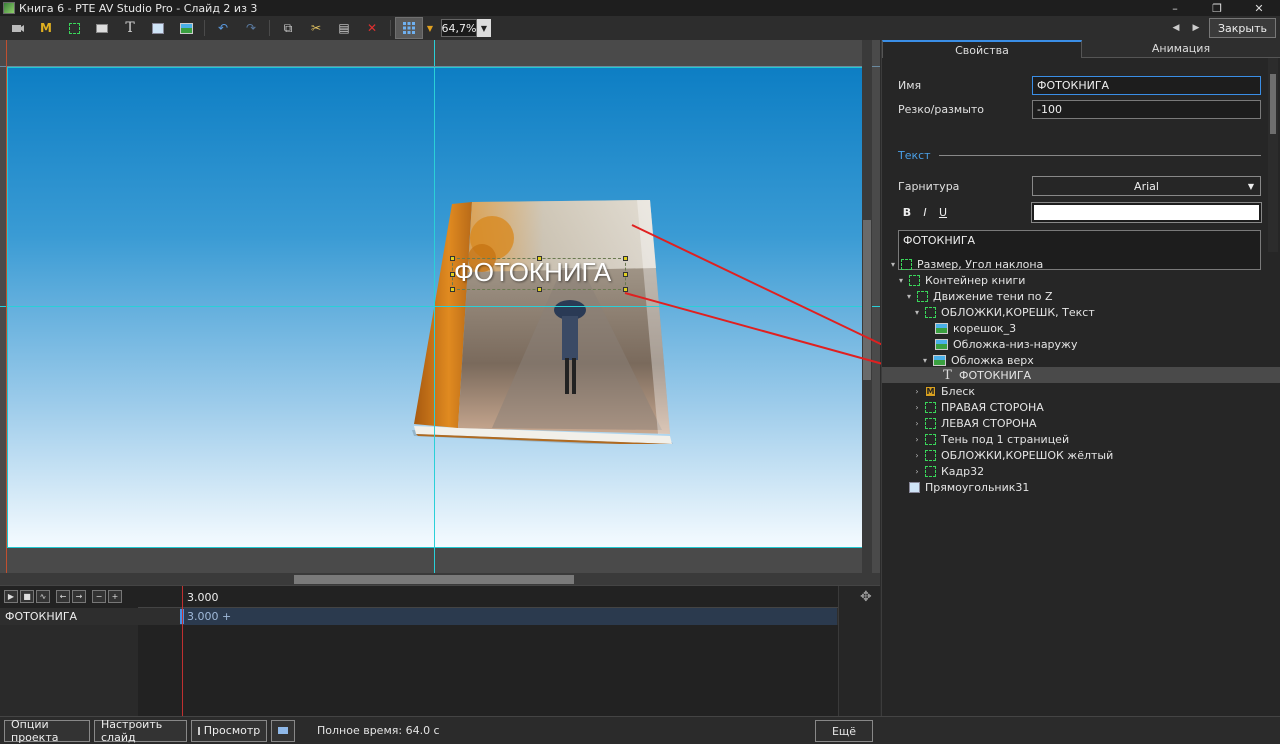 The height and width of the screenshot is (744, 1280). What do you see at coordinates (182, 651) in the screenshot?
I see `time-cursor` at bounding box center [182, 651].